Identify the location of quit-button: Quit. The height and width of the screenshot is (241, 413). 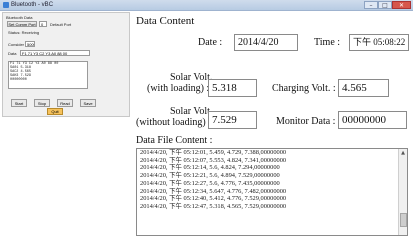
(55, 111).